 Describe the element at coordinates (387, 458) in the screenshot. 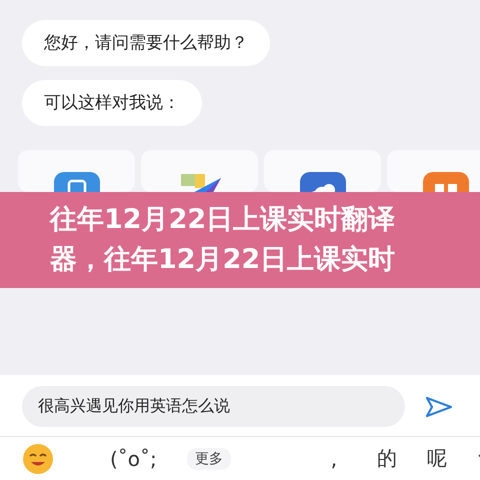

I see `candidate-word: 的` at that location.